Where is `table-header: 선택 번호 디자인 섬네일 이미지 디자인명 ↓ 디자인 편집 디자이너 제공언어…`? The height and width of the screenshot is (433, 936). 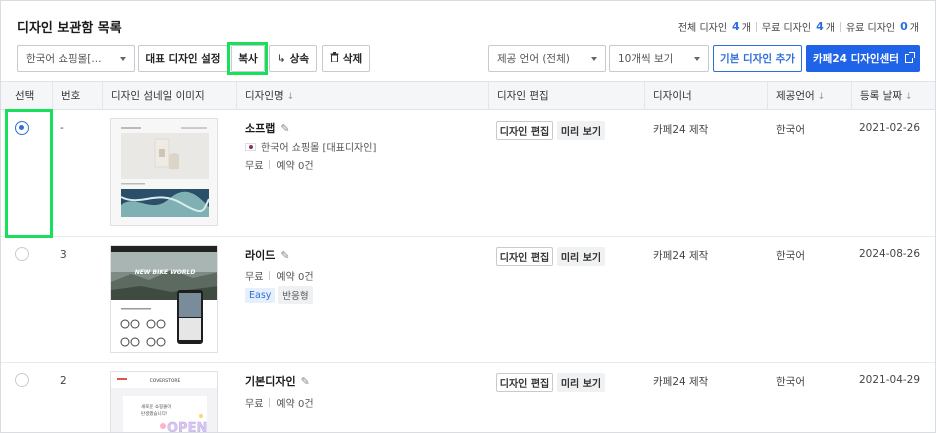 table-header: 선택 번호 디자인 섬네일 이미지 디자인명 ↓ 디자인 편집 디자이너 제공언어… is located at coordinates (468, 95).